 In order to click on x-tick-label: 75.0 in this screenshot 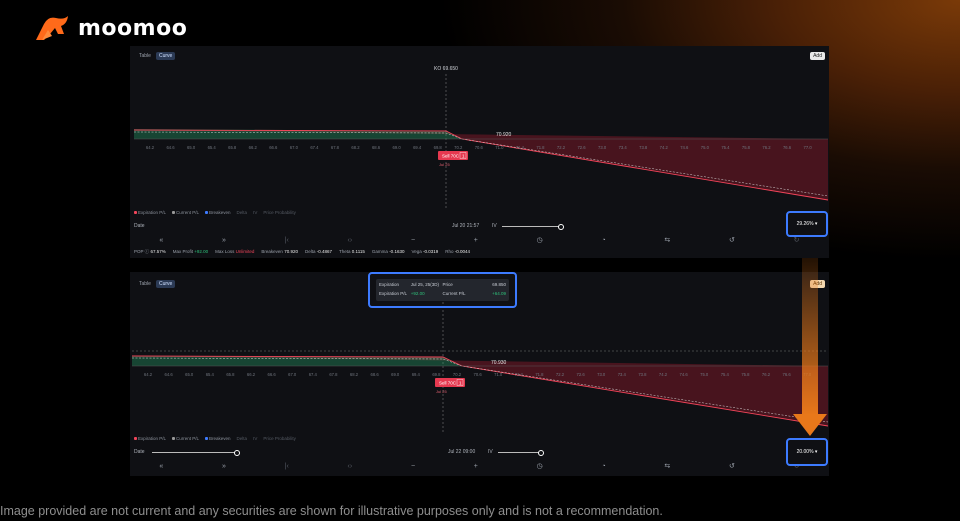, I will do `click(705, 147)`.